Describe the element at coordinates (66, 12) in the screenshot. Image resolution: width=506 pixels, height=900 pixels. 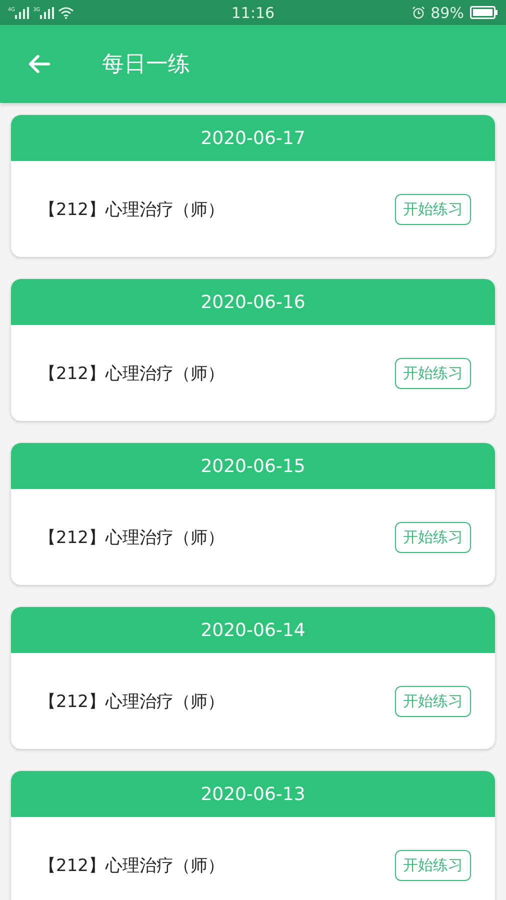
I see `wifi-icon` at that location.